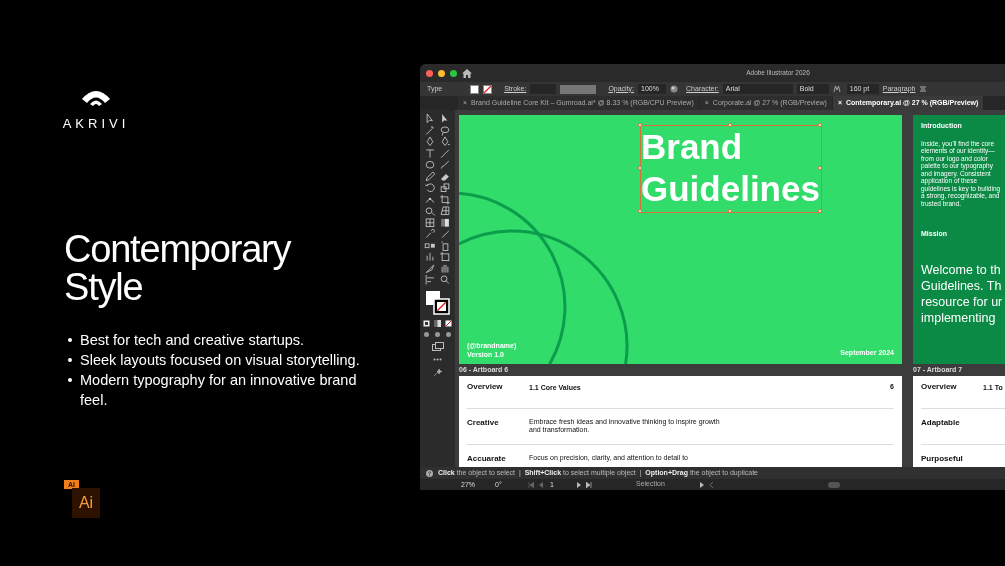  What do you see at coordinates (578, 89) in the screenshot?
I see `opacity-preview` at bounding box center [578, 89].